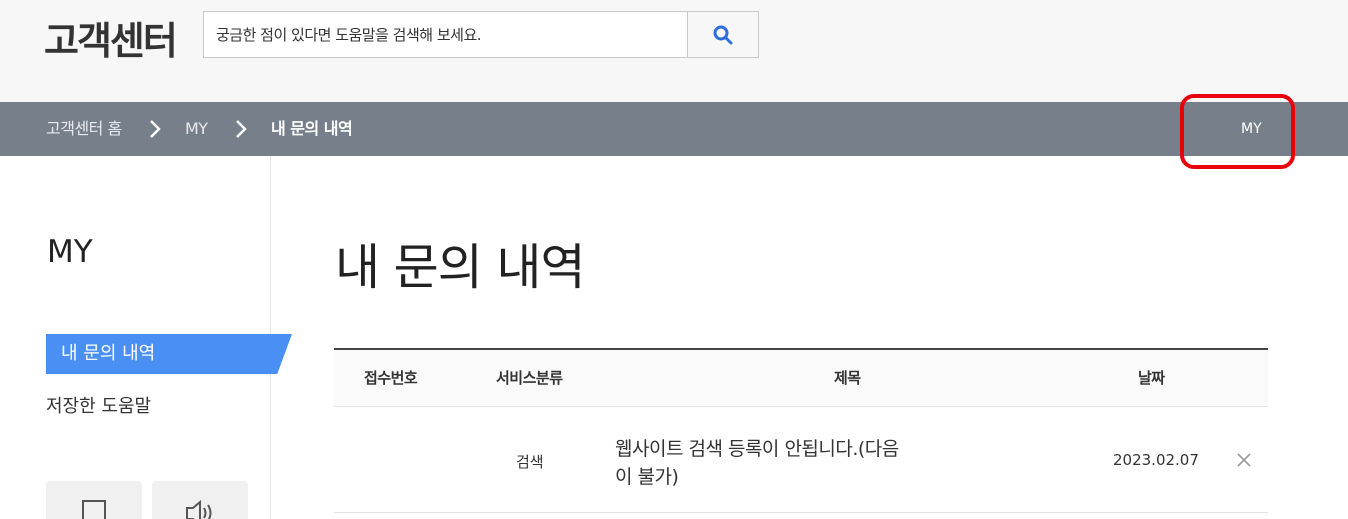 This screenshot has height=519, width=1348. Describe the element at coordinates (169, 354) in the screenshot. I see `sidebar-item-my-inquiries: 내 문의 내역` at that location.